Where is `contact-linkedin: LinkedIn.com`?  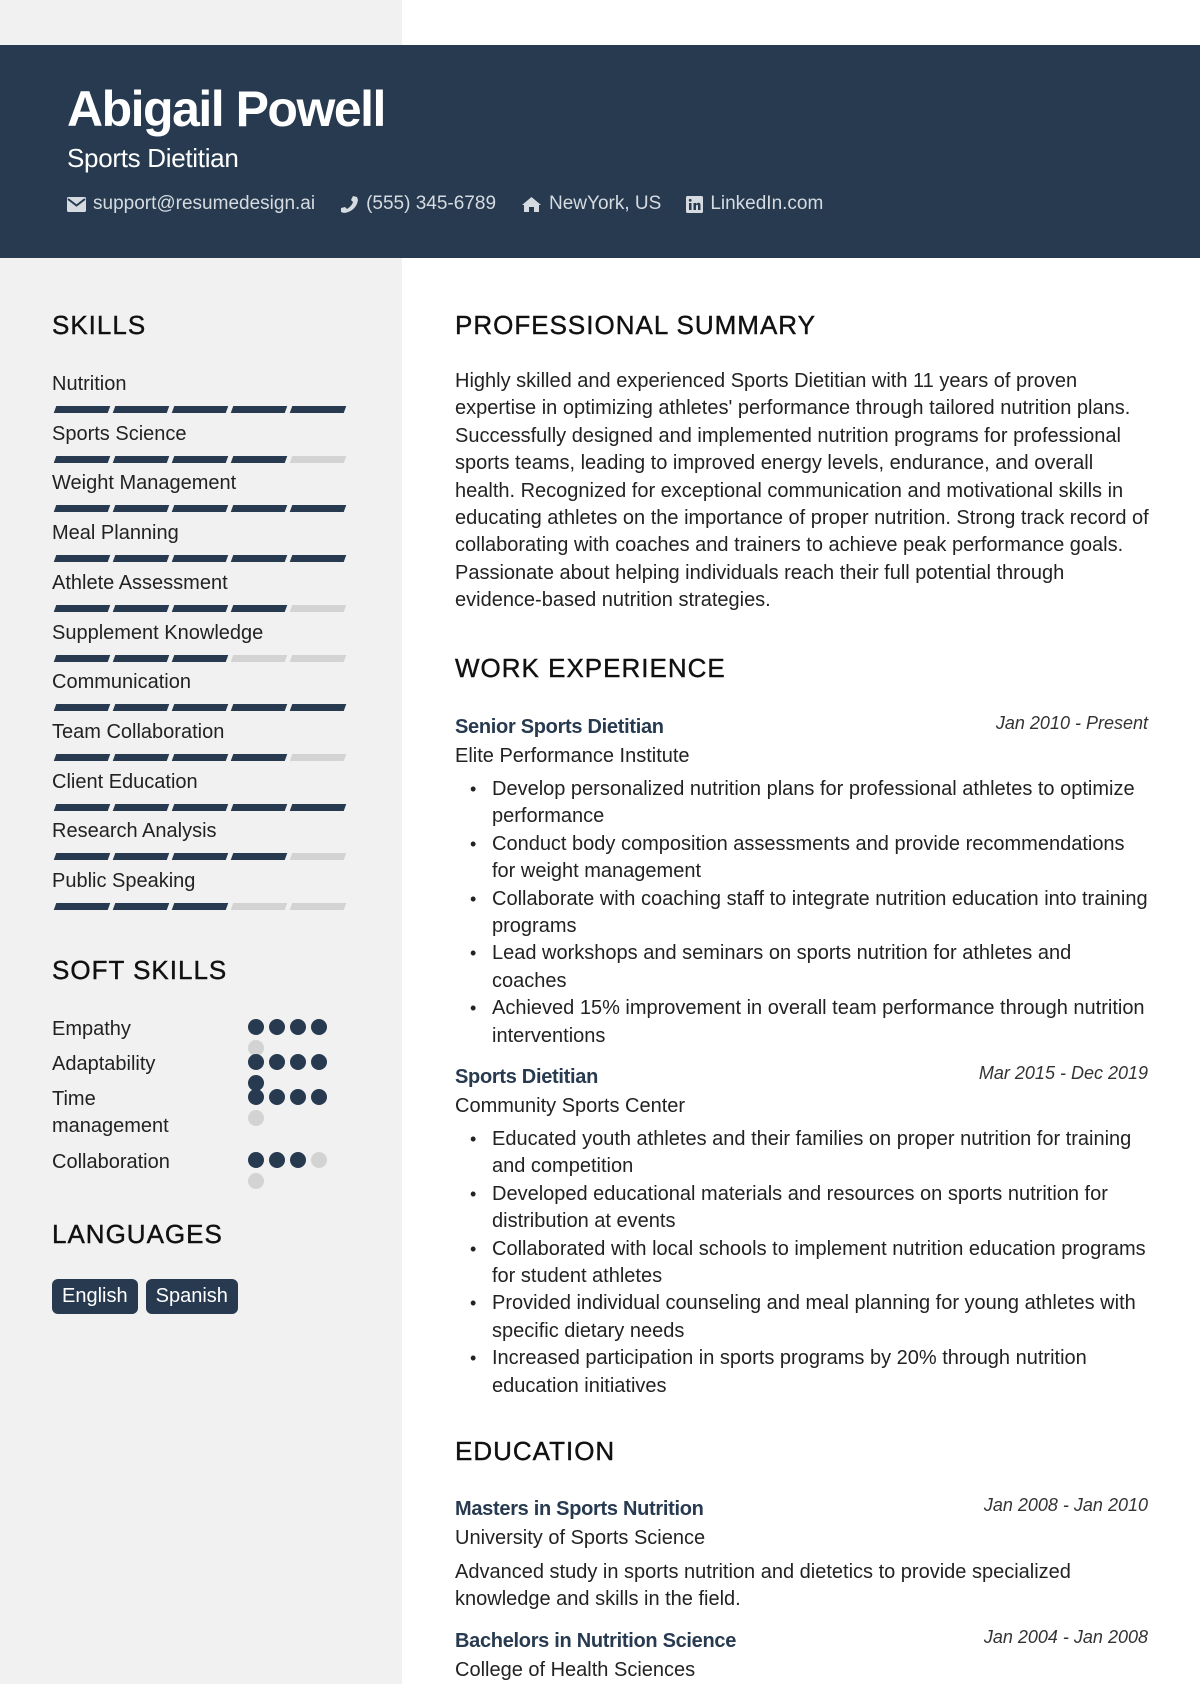
contact-linkedin: LinkedIn.com is located at coordinates (754, 204).